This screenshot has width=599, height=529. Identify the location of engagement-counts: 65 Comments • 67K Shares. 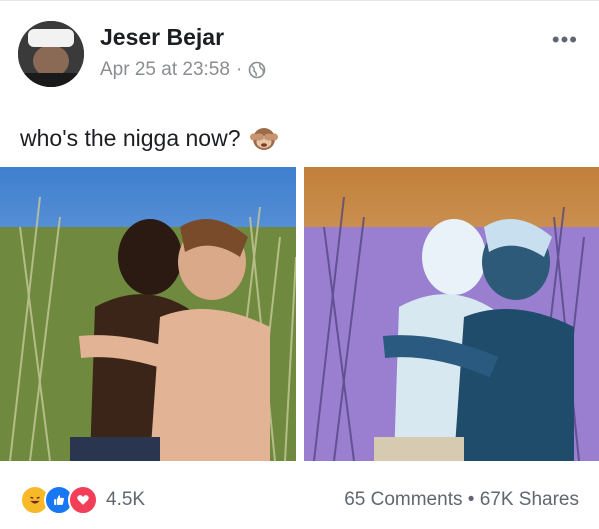
(461, 500).